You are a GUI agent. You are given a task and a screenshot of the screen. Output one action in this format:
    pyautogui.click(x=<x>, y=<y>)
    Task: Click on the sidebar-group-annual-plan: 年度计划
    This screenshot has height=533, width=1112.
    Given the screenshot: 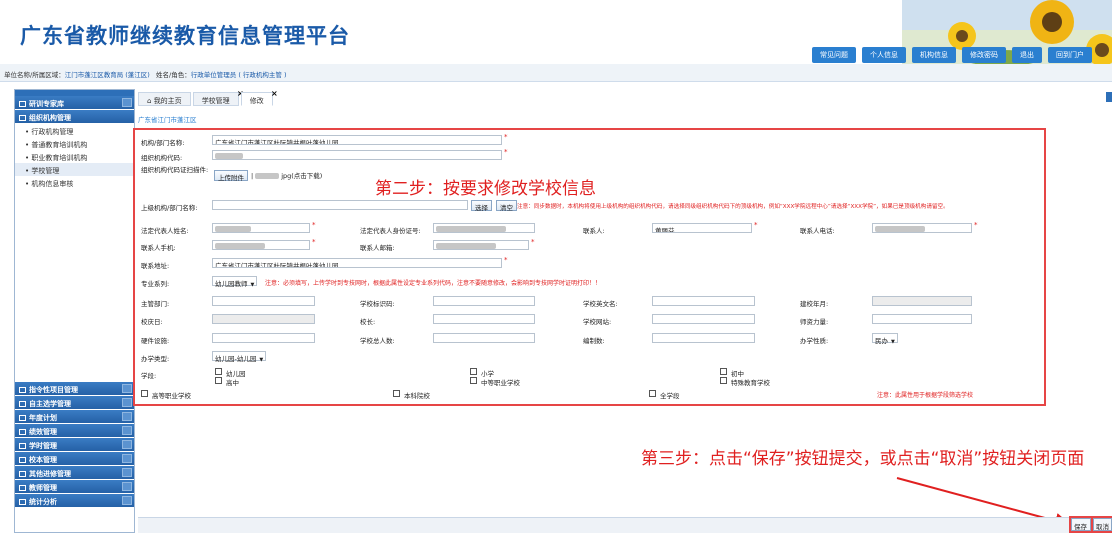 What is the action you would take?
    pyautogui.click(x=74, y=417)
    